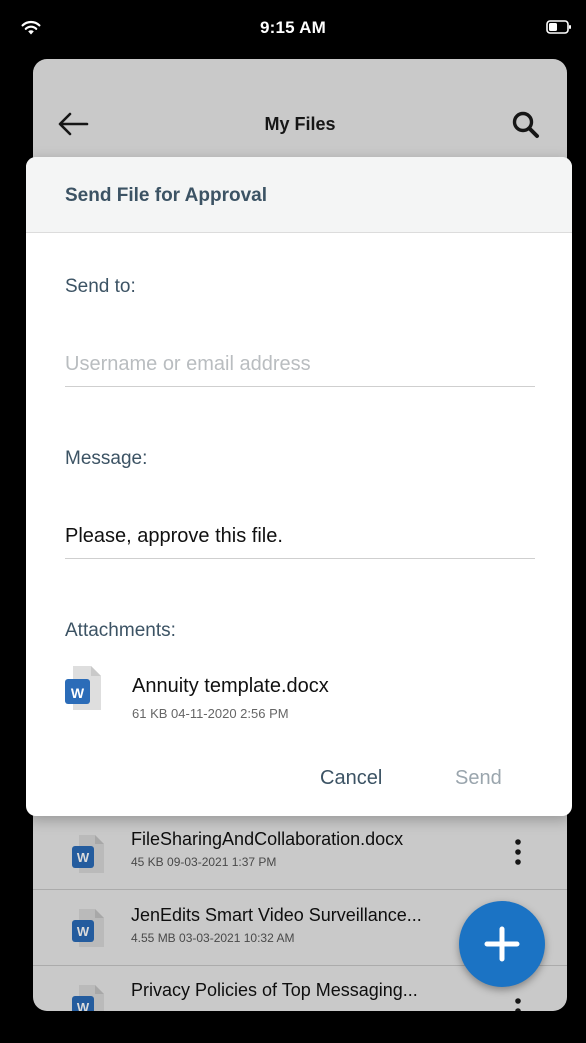 Image resolution: width=586 pixels, height=1043 pixels. Describe the element at coordinates (106, 458) in the screenshot. I see `message-label: Message:` at that location.